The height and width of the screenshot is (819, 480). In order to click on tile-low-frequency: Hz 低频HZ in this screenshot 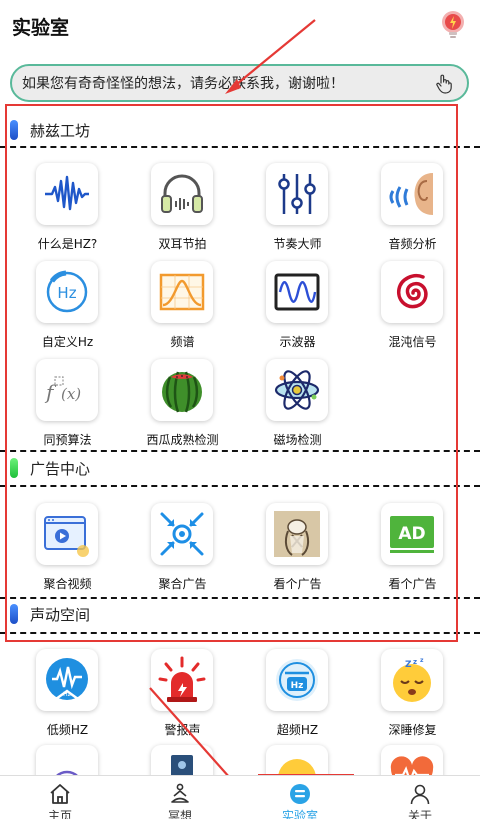, I will do `click(67, 697)`.